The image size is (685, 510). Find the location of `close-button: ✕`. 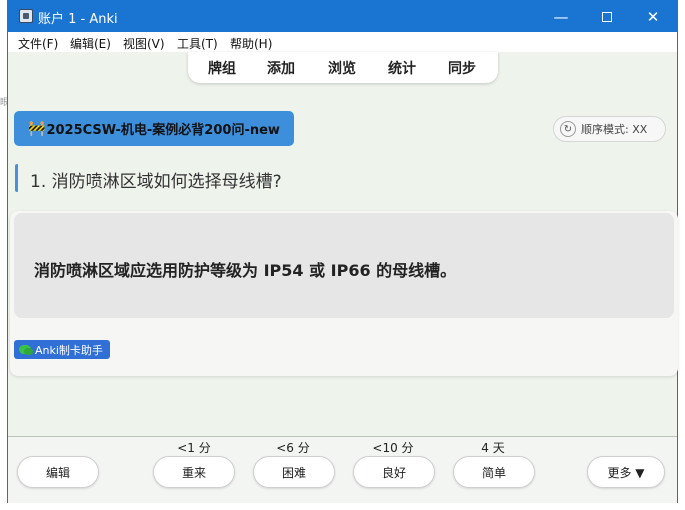

close-button: ✕ is located at coordinates (653, 16).